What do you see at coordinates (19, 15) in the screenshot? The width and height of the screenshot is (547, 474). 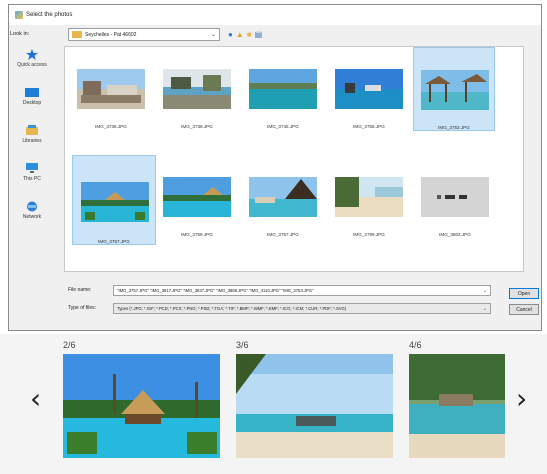 I see `app-icon` at bounding box center [19, 15].